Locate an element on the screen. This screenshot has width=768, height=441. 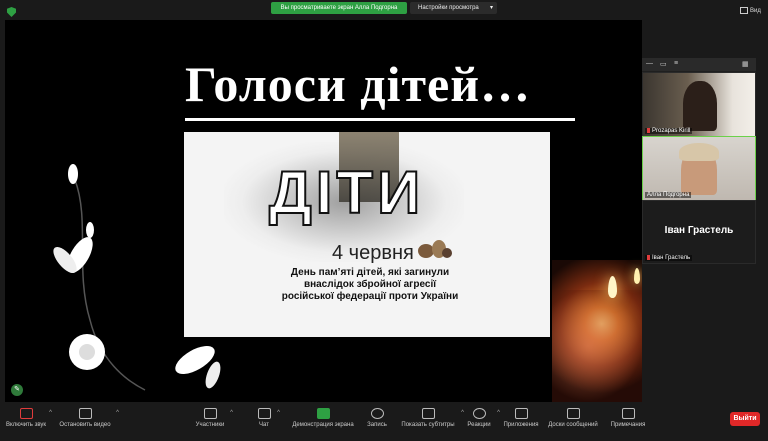
gallery-view-icon: ▦ is located at coordinates (745, 64).